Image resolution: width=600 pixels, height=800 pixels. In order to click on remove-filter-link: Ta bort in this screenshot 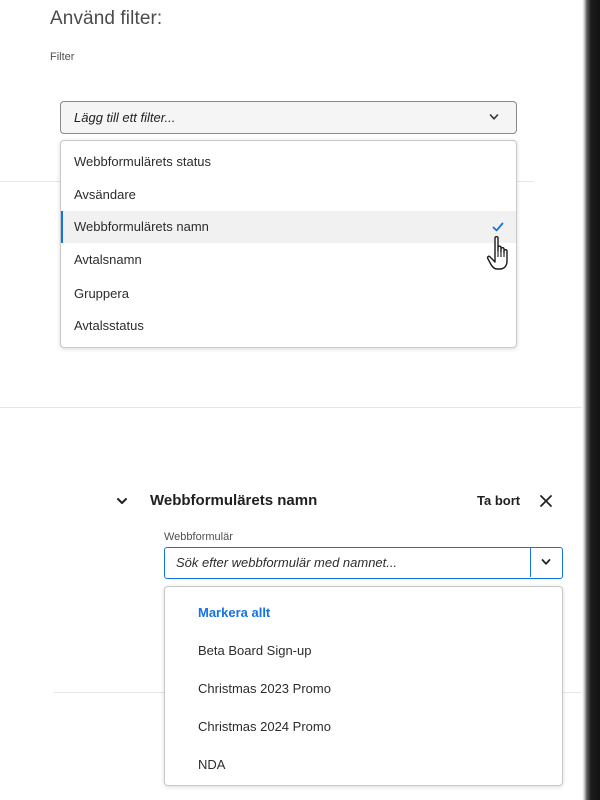, I will do `click(498, 500)`.